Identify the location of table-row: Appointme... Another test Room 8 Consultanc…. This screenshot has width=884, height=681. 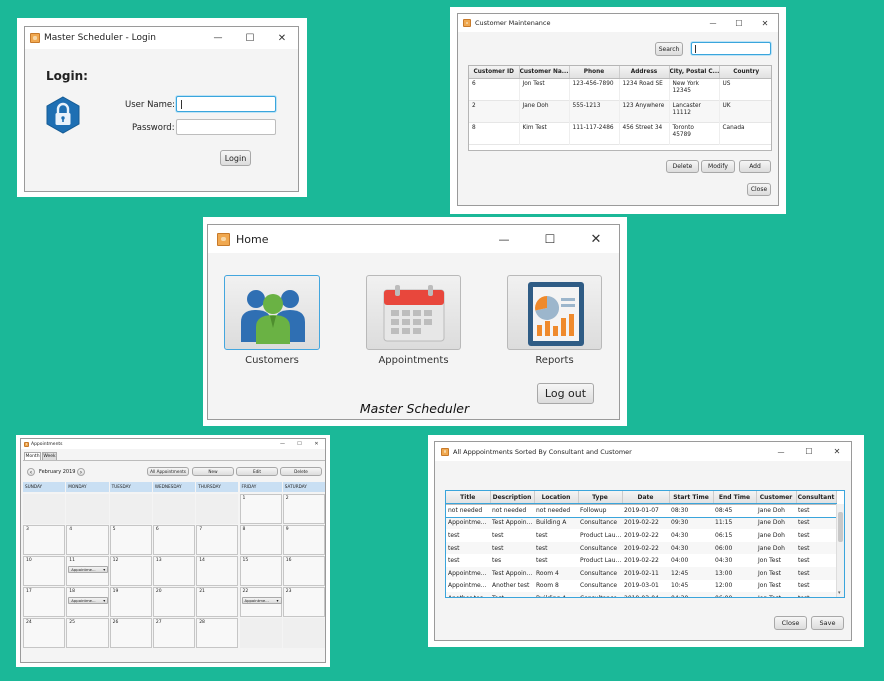
(641, 586).